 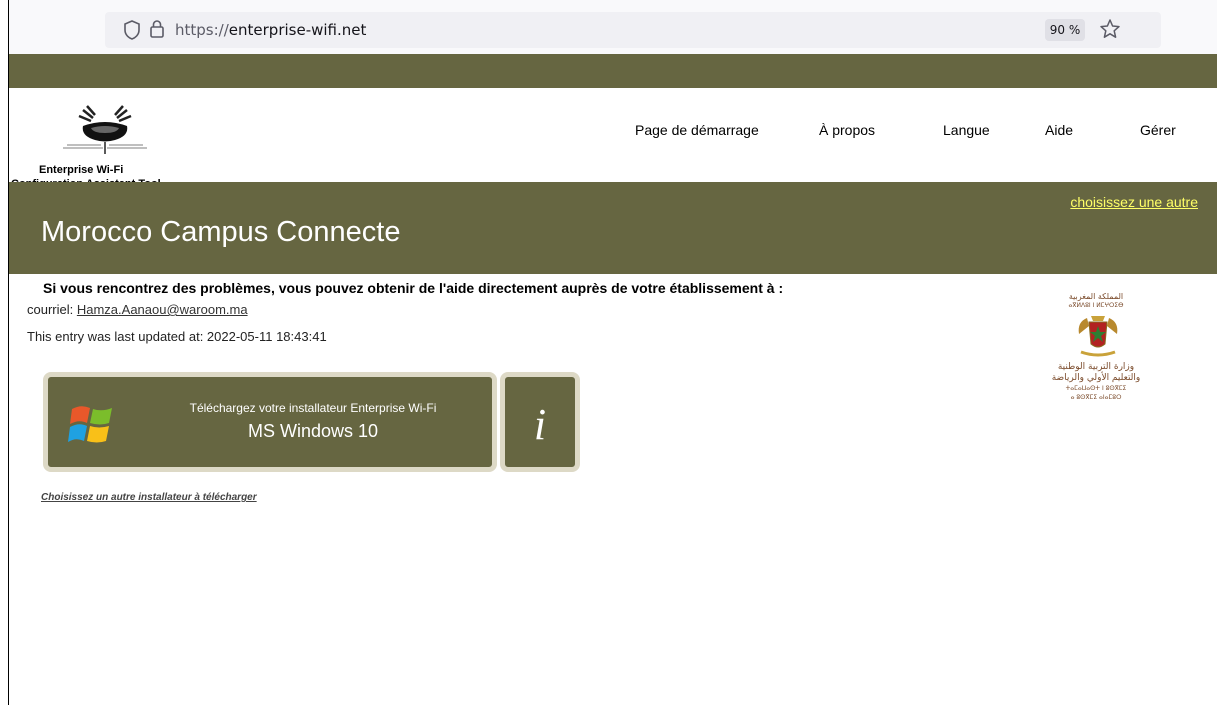 What do you see at coordinates (1110, 31) in the screenshot?
I see `bookmark-star-icon` at bounding box center [1110, 31].